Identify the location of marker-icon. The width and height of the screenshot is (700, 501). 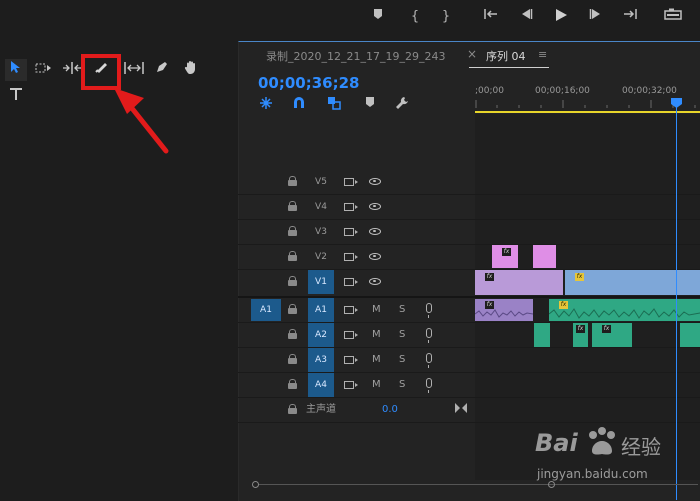
(378, 17).